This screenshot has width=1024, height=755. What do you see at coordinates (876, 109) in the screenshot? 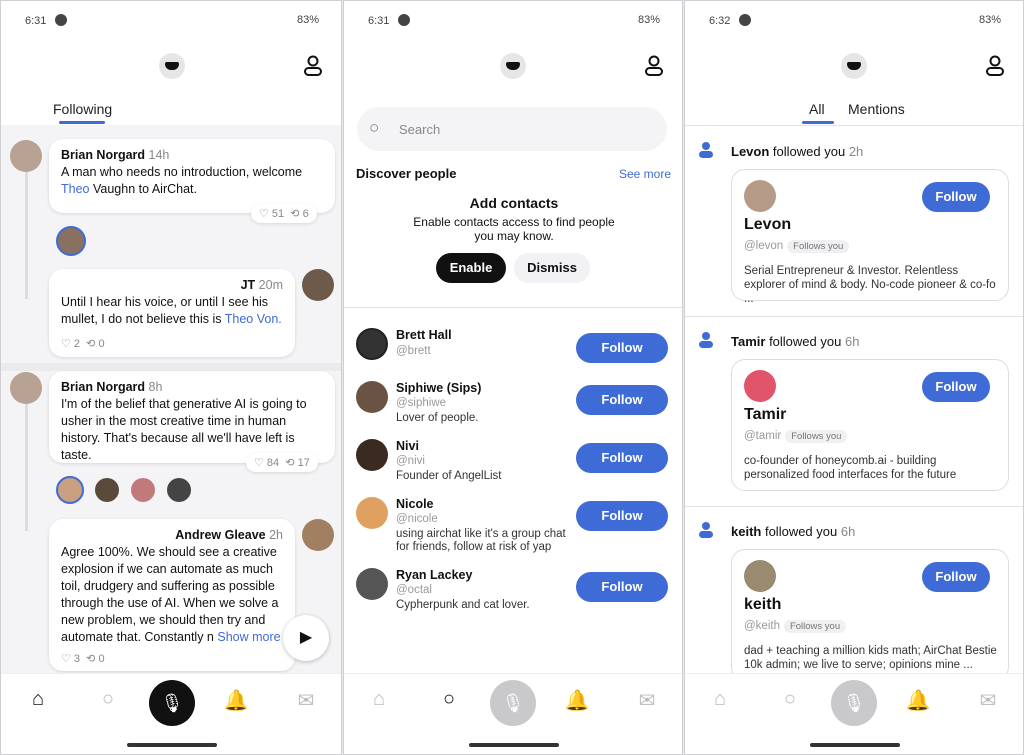
I see `tab-mentions: Mentions` at bounding box center [876, 109].